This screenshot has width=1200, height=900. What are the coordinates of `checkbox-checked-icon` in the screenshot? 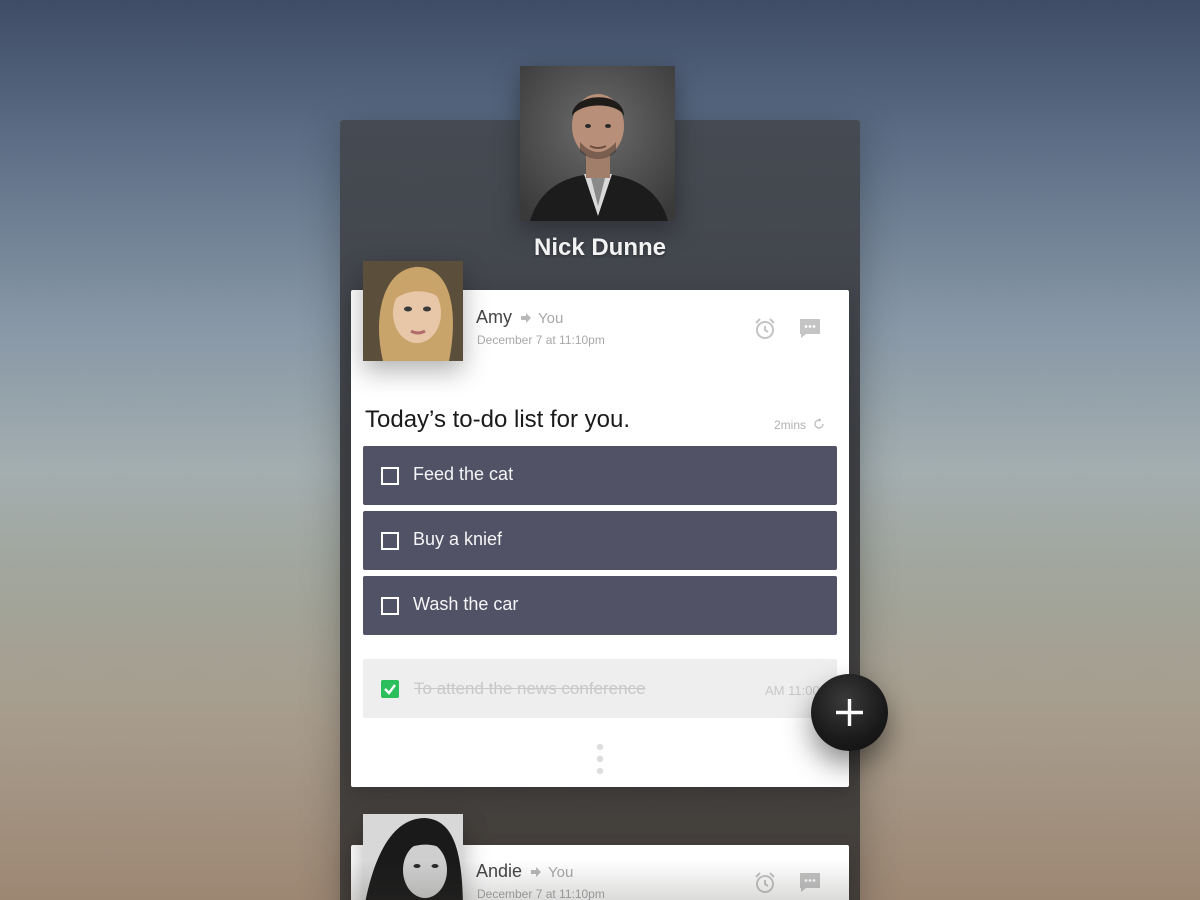 It's located at (390, 689).